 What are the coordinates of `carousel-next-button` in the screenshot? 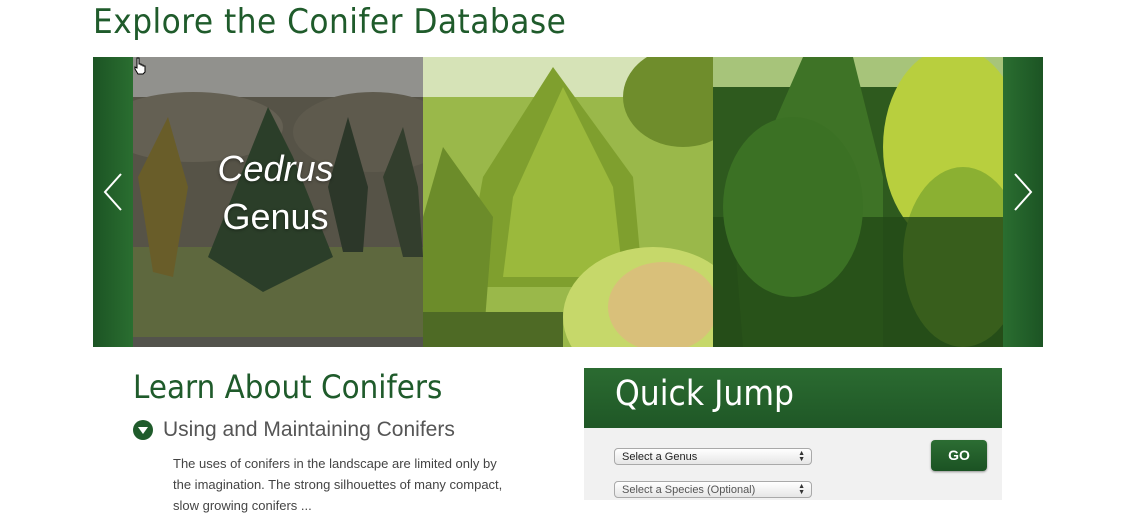 It's located at (1023, 192).